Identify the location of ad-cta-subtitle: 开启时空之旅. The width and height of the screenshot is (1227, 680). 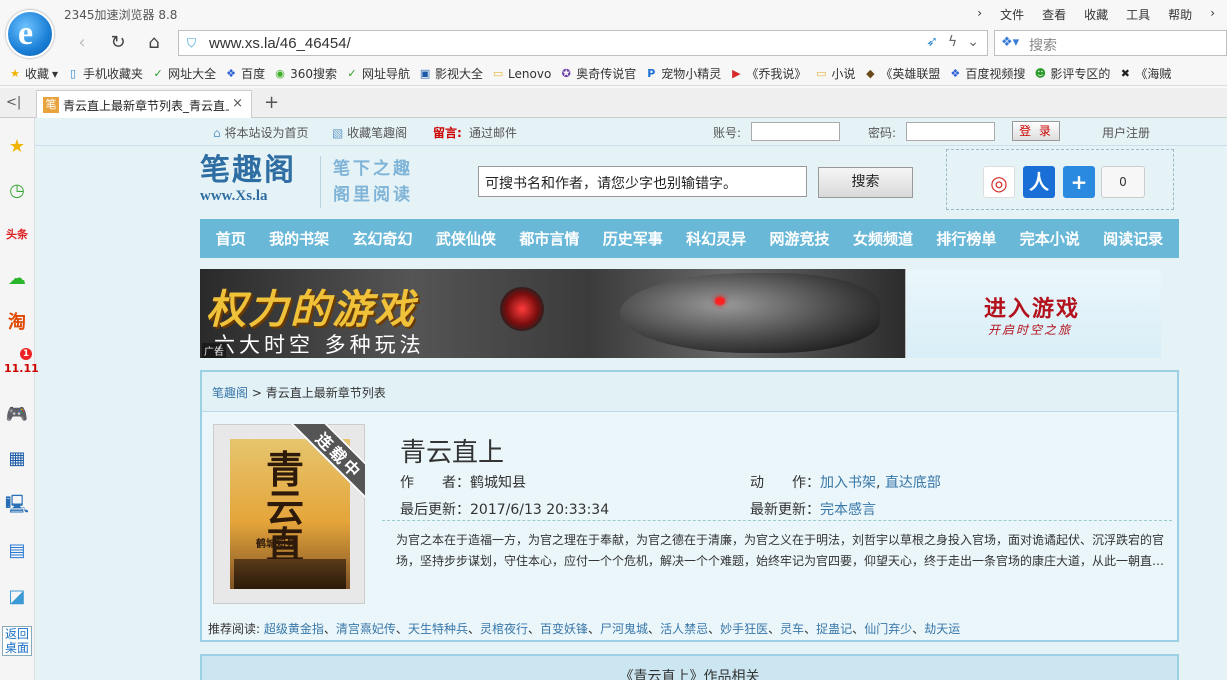
(1030, 330).